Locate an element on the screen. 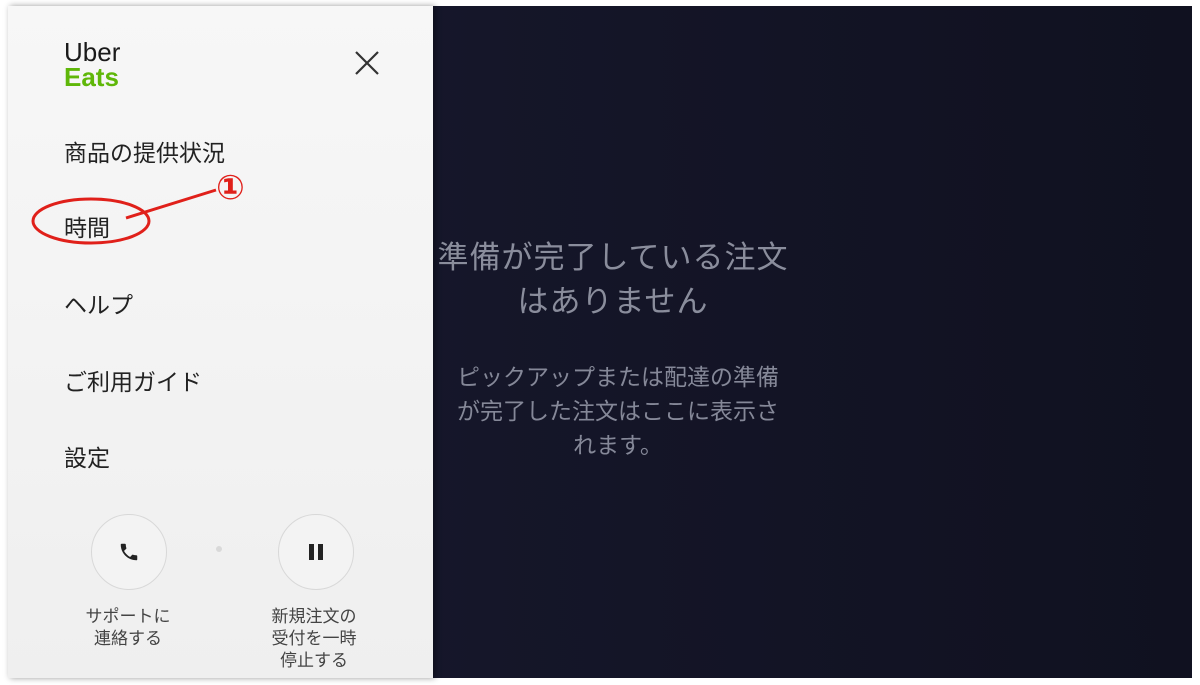 The image size is (1200, 685). contact-support-button is located at coordinates (129, 552).